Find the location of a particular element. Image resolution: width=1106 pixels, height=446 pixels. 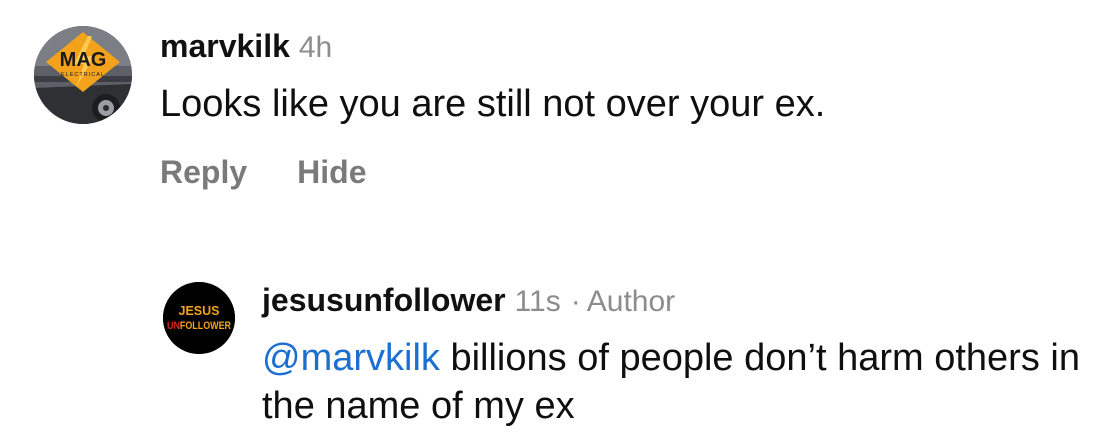

svg-text: UNFOLLOWER is located at coordinates (199, 326).